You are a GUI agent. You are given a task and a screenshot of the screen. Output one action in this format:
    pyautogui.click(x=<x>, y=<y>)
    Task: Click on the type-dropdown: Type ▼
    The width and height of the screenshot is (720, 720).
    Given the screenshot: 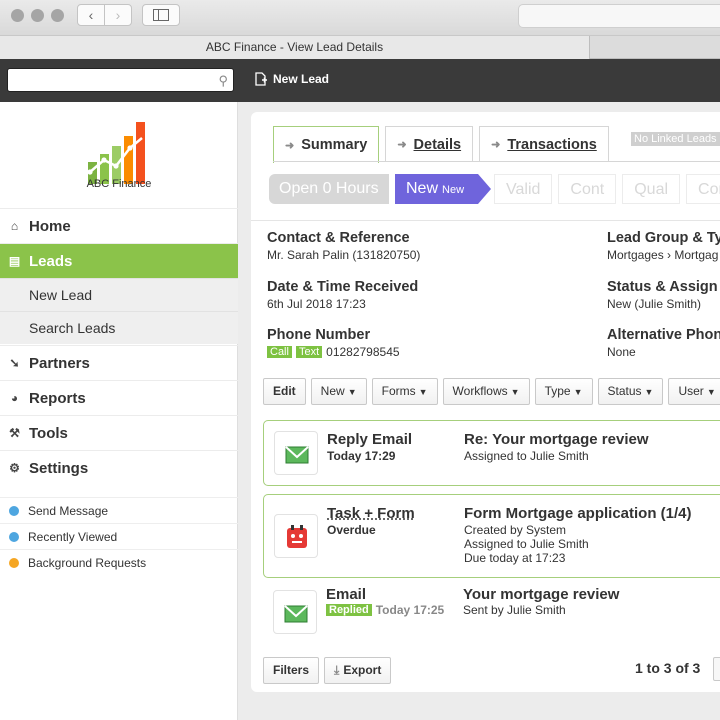 What is the action you would take?
    pyautogui.click(x=563, y=391)
    